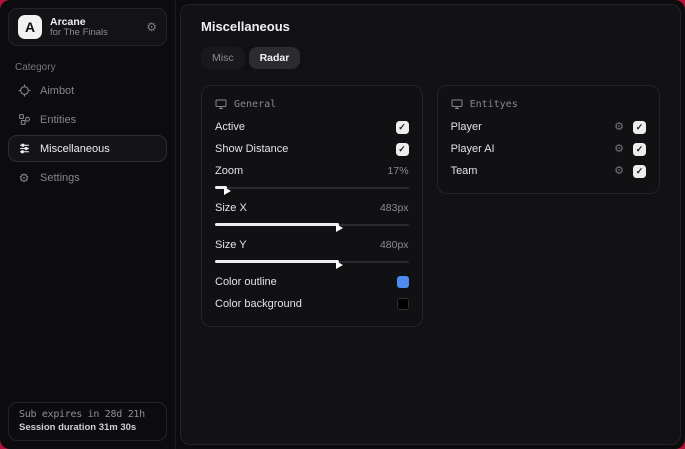  Describe the element at coordinates (493, 104) in the screenshot. I see `panel-title: Entityes` at that location.